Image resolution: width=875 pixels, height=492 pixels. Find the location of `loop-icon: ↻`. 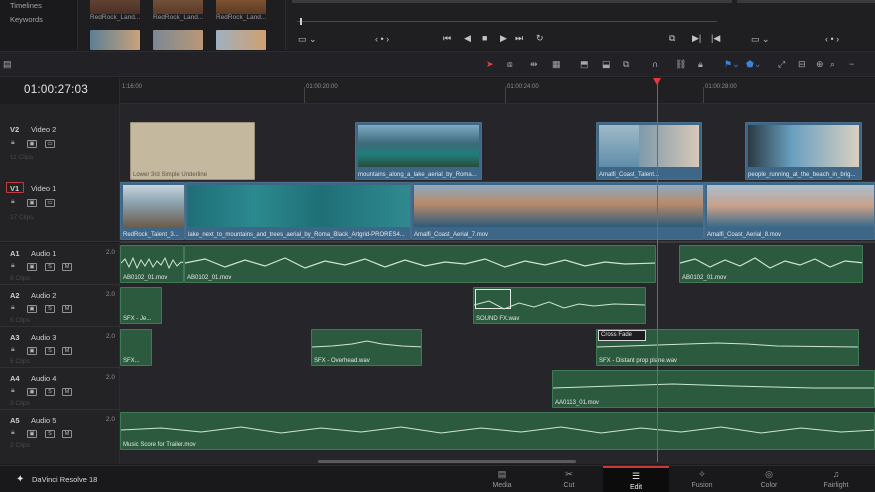

loop-icon: ↻ is located at coordinates (540, 38).